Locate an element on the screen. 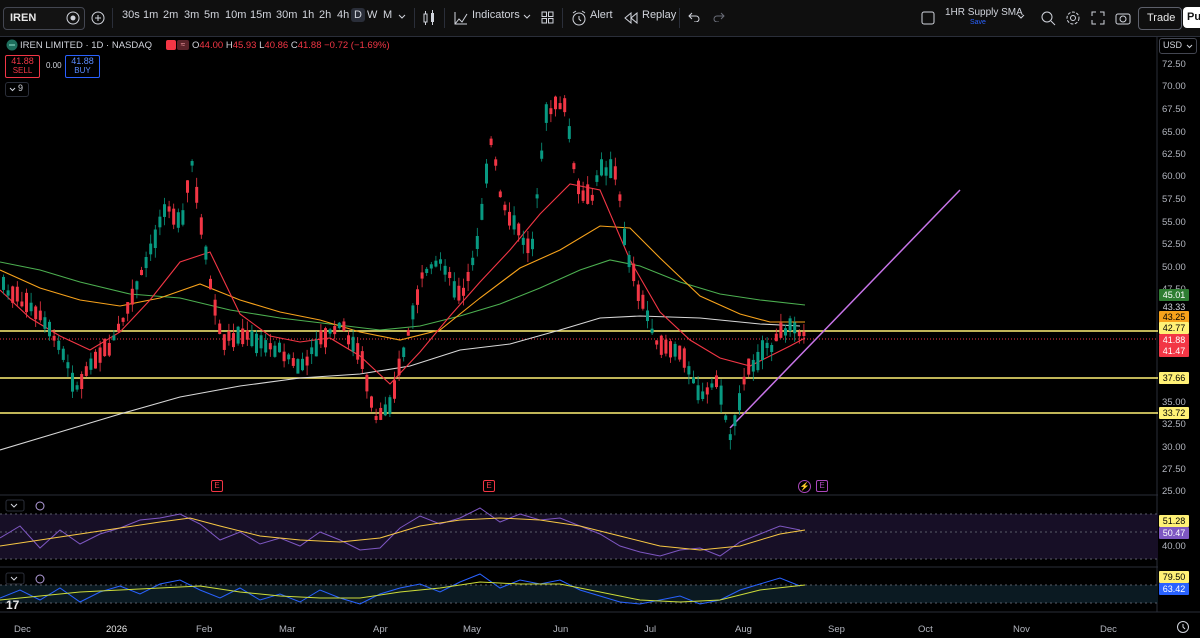 This screenshot has width=1200, height=638. layout-templates-icon is located at coordinates (547, 17).